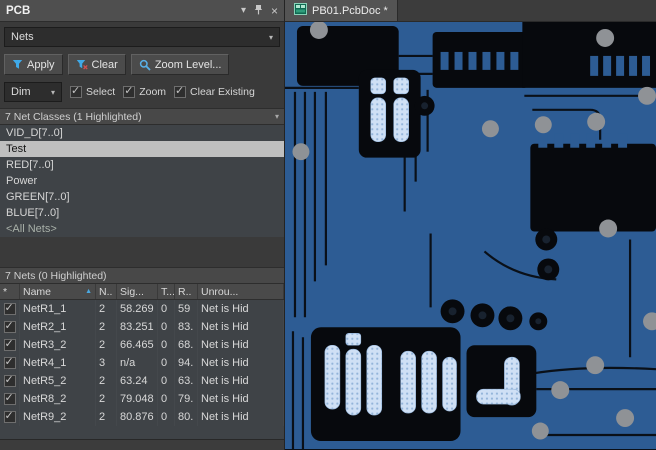  What do you see at coordinates (58, 363) in the screenshot?
I see `net-name: NetR4_1` at bounding box center [58, 363].